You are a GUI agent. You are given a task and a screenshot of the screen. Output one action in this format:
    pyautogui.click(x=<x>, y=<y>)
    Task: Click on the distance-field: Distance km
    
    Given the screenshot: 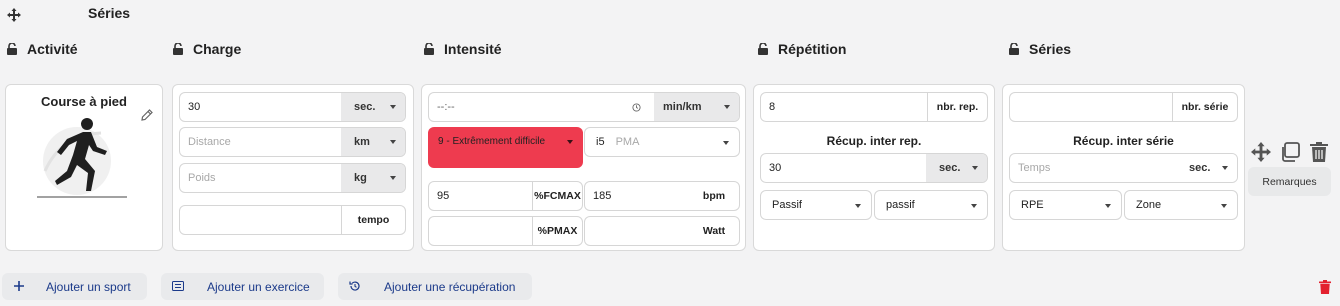 What is the action you would take?
    pyautogui.click(x=292, y=142)
    